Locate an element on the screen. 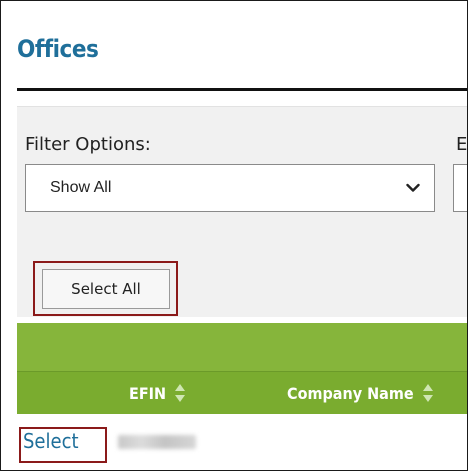  filter-options-label: Filter Options: is located at coordinates (88, 144).